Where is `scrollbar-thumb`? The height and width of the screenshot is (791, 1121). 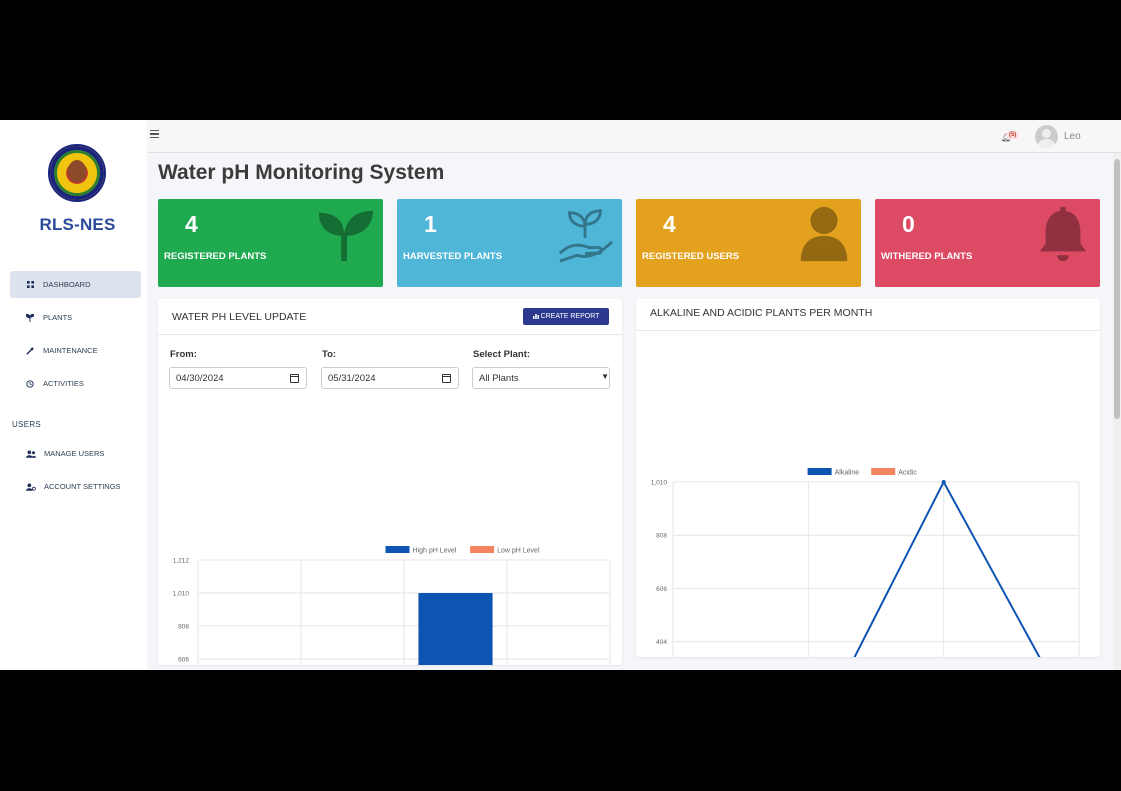
scrollbar-thumb is located at coordinates (1117, 289).